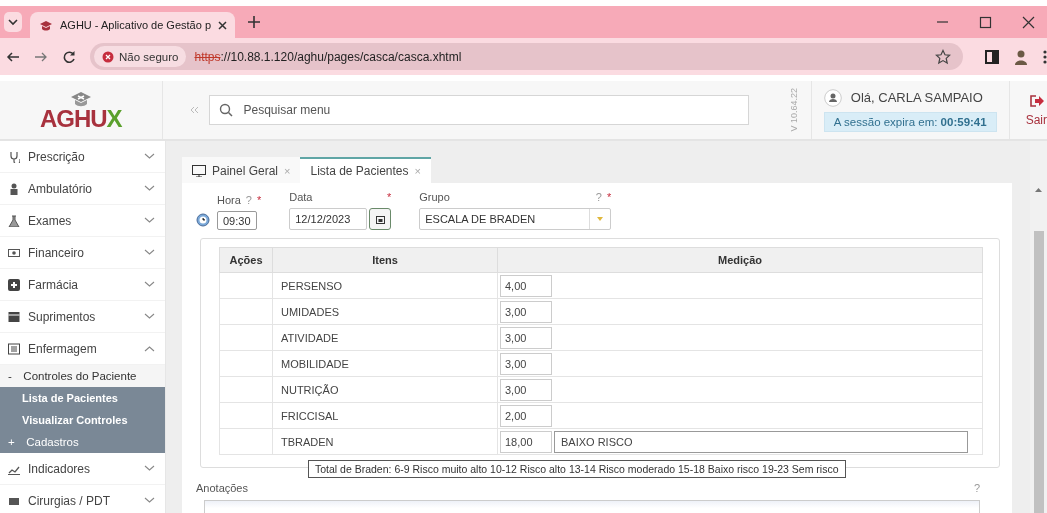  What do you see at coordinates (385, 363) in the screenshot?
I see `table-cell: MOBILIDADE` at bounding box center [385, 363].